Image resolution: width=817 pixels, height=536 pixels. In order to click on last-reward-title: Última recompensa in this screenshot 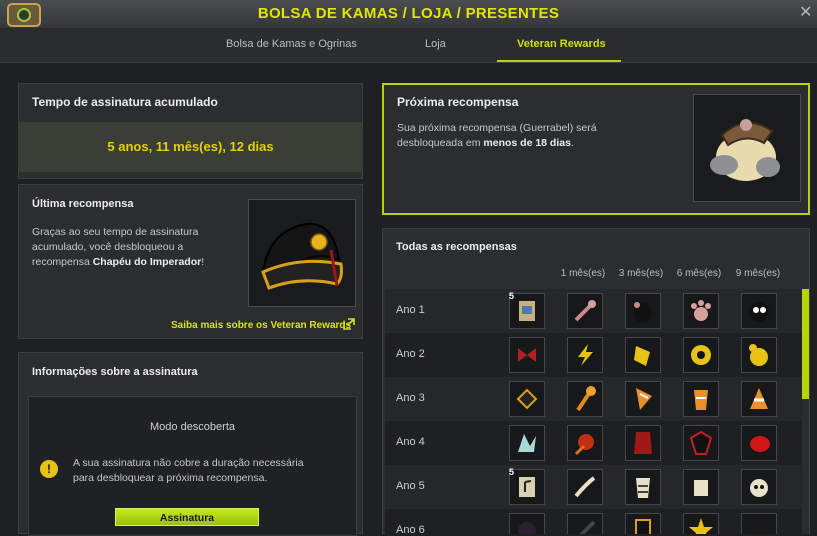, I will do `click(83, 204)`.